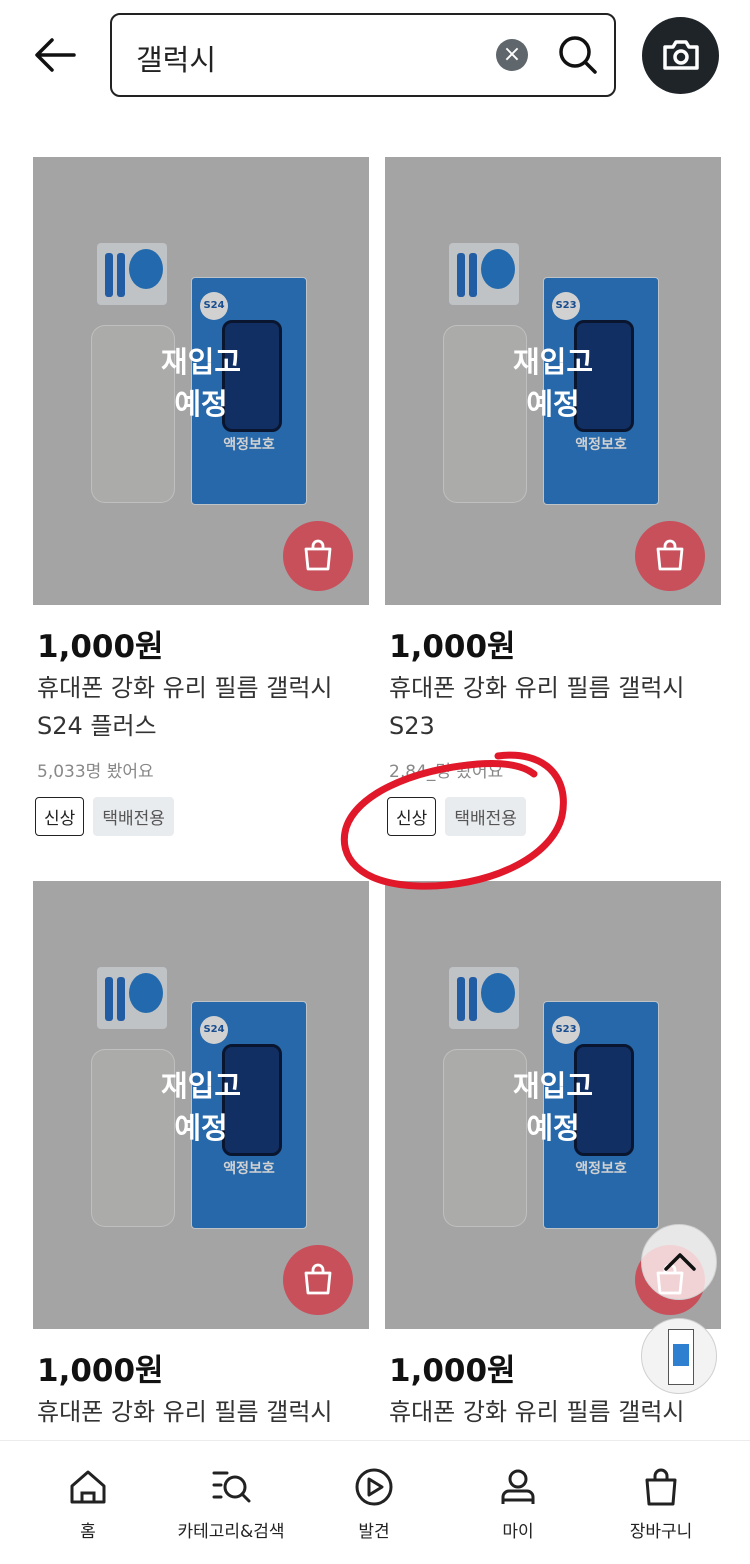 The width and height of the screenshot is (750, 1564). I want to click on scroll-to-top-button, so click(679, 1262).